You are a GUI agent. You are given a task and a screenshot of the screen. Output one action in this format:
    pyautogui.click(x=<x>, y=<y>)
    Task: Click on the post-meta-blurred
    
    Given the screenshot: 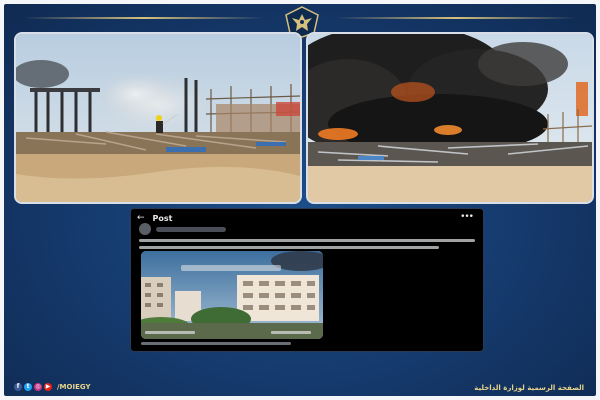 What is the action you would take?
    pyautogui.click(x=216, y=343)
    